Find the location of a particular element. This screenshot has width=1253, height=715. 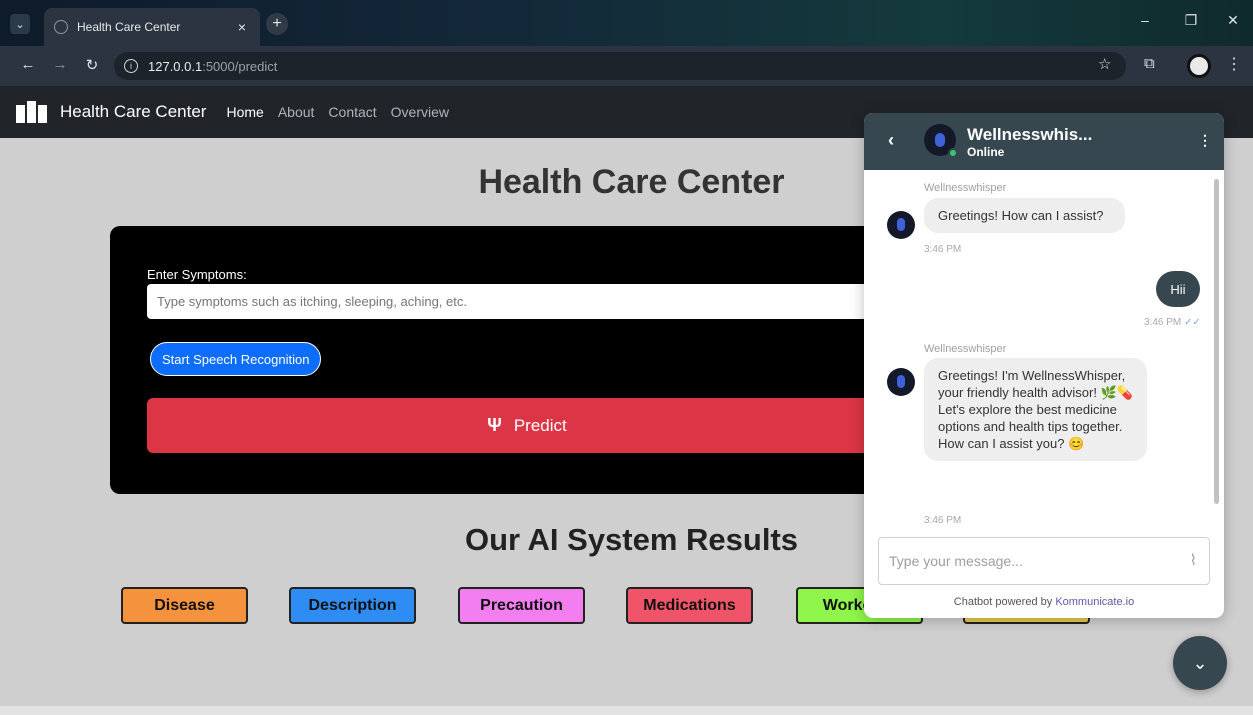

kommunicate-link: Kommunicate.io is located at coordinates (1094, 602).